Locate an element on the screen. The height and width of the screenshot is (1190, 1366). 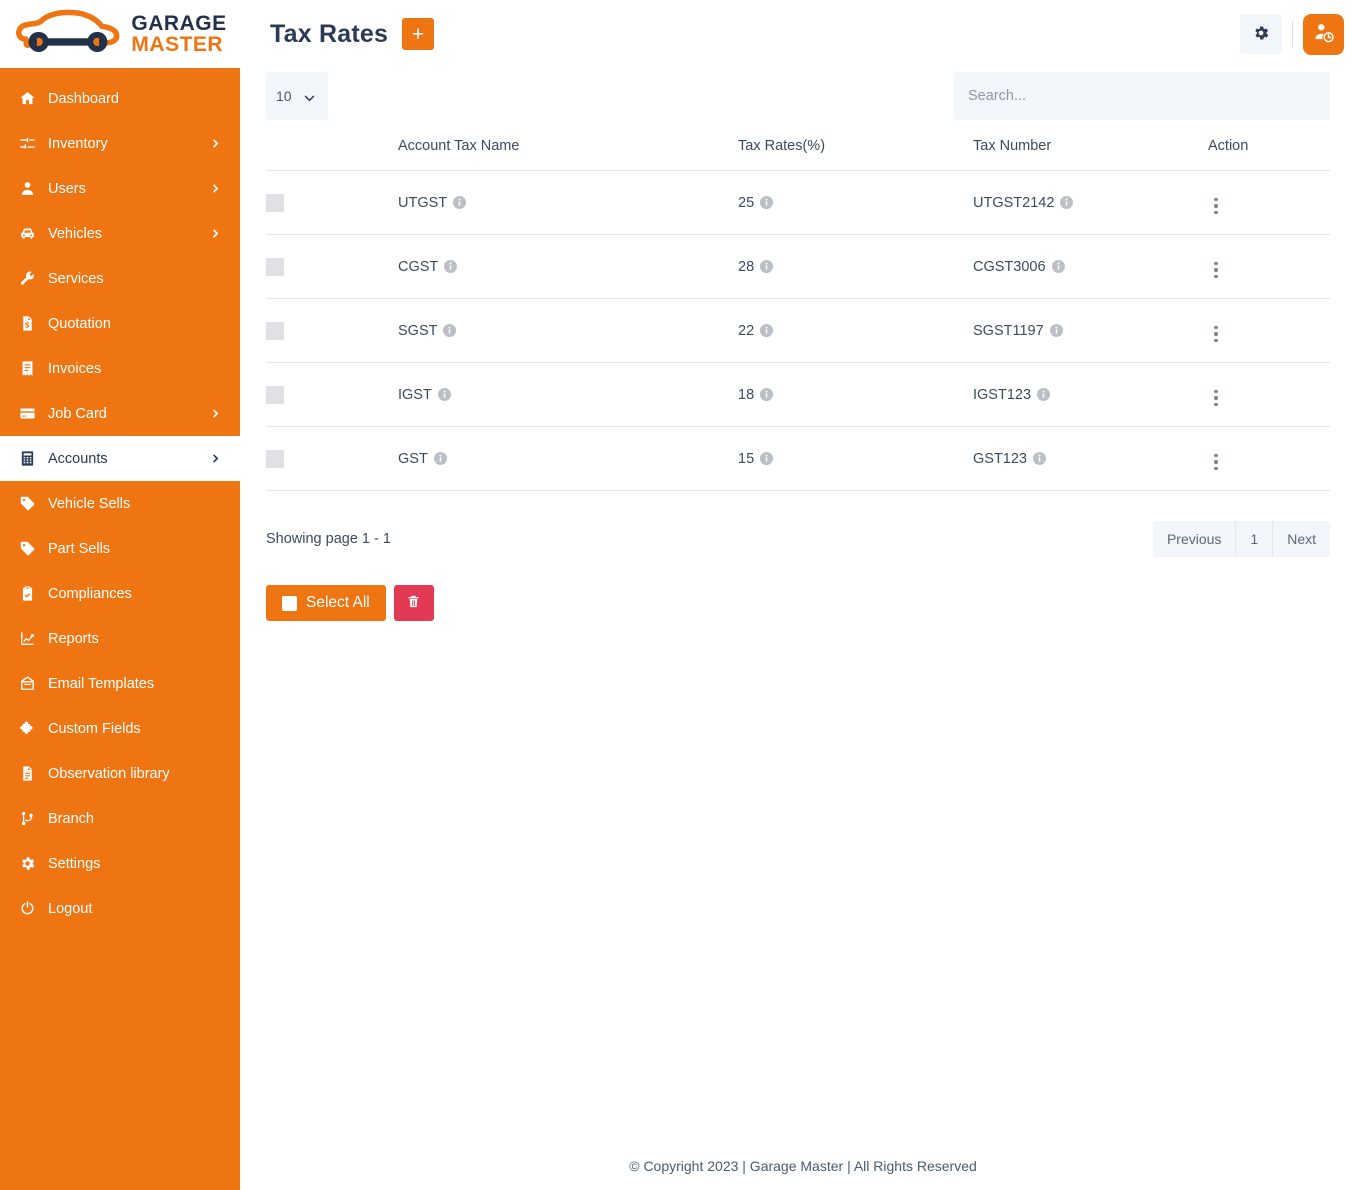
sidebar-item-accounts: Accounts is located at coordinates (120, 458).